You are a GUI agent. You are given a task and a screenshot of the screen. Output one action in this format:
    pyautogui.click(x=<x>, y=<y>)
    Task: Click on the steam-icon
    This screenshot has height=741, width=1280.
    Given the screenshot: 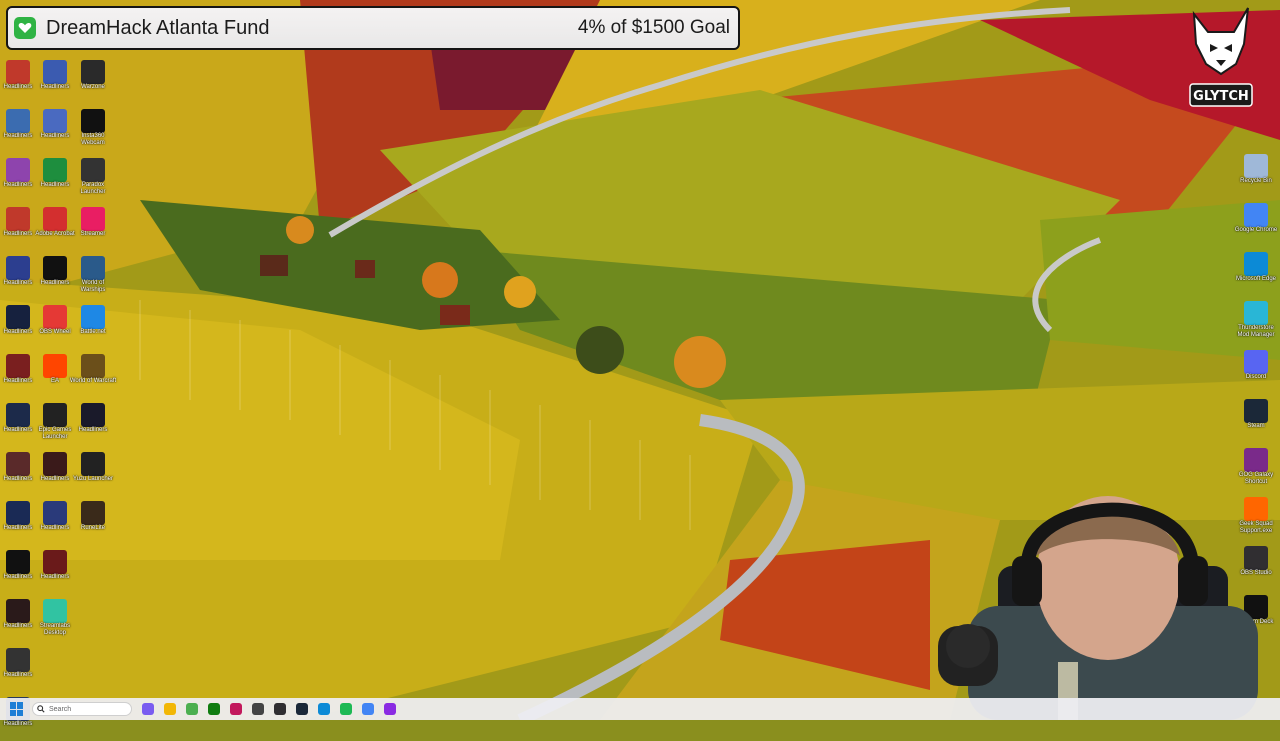 What is the action you would take?
    pyautogui.click(x=302, y=709)
    